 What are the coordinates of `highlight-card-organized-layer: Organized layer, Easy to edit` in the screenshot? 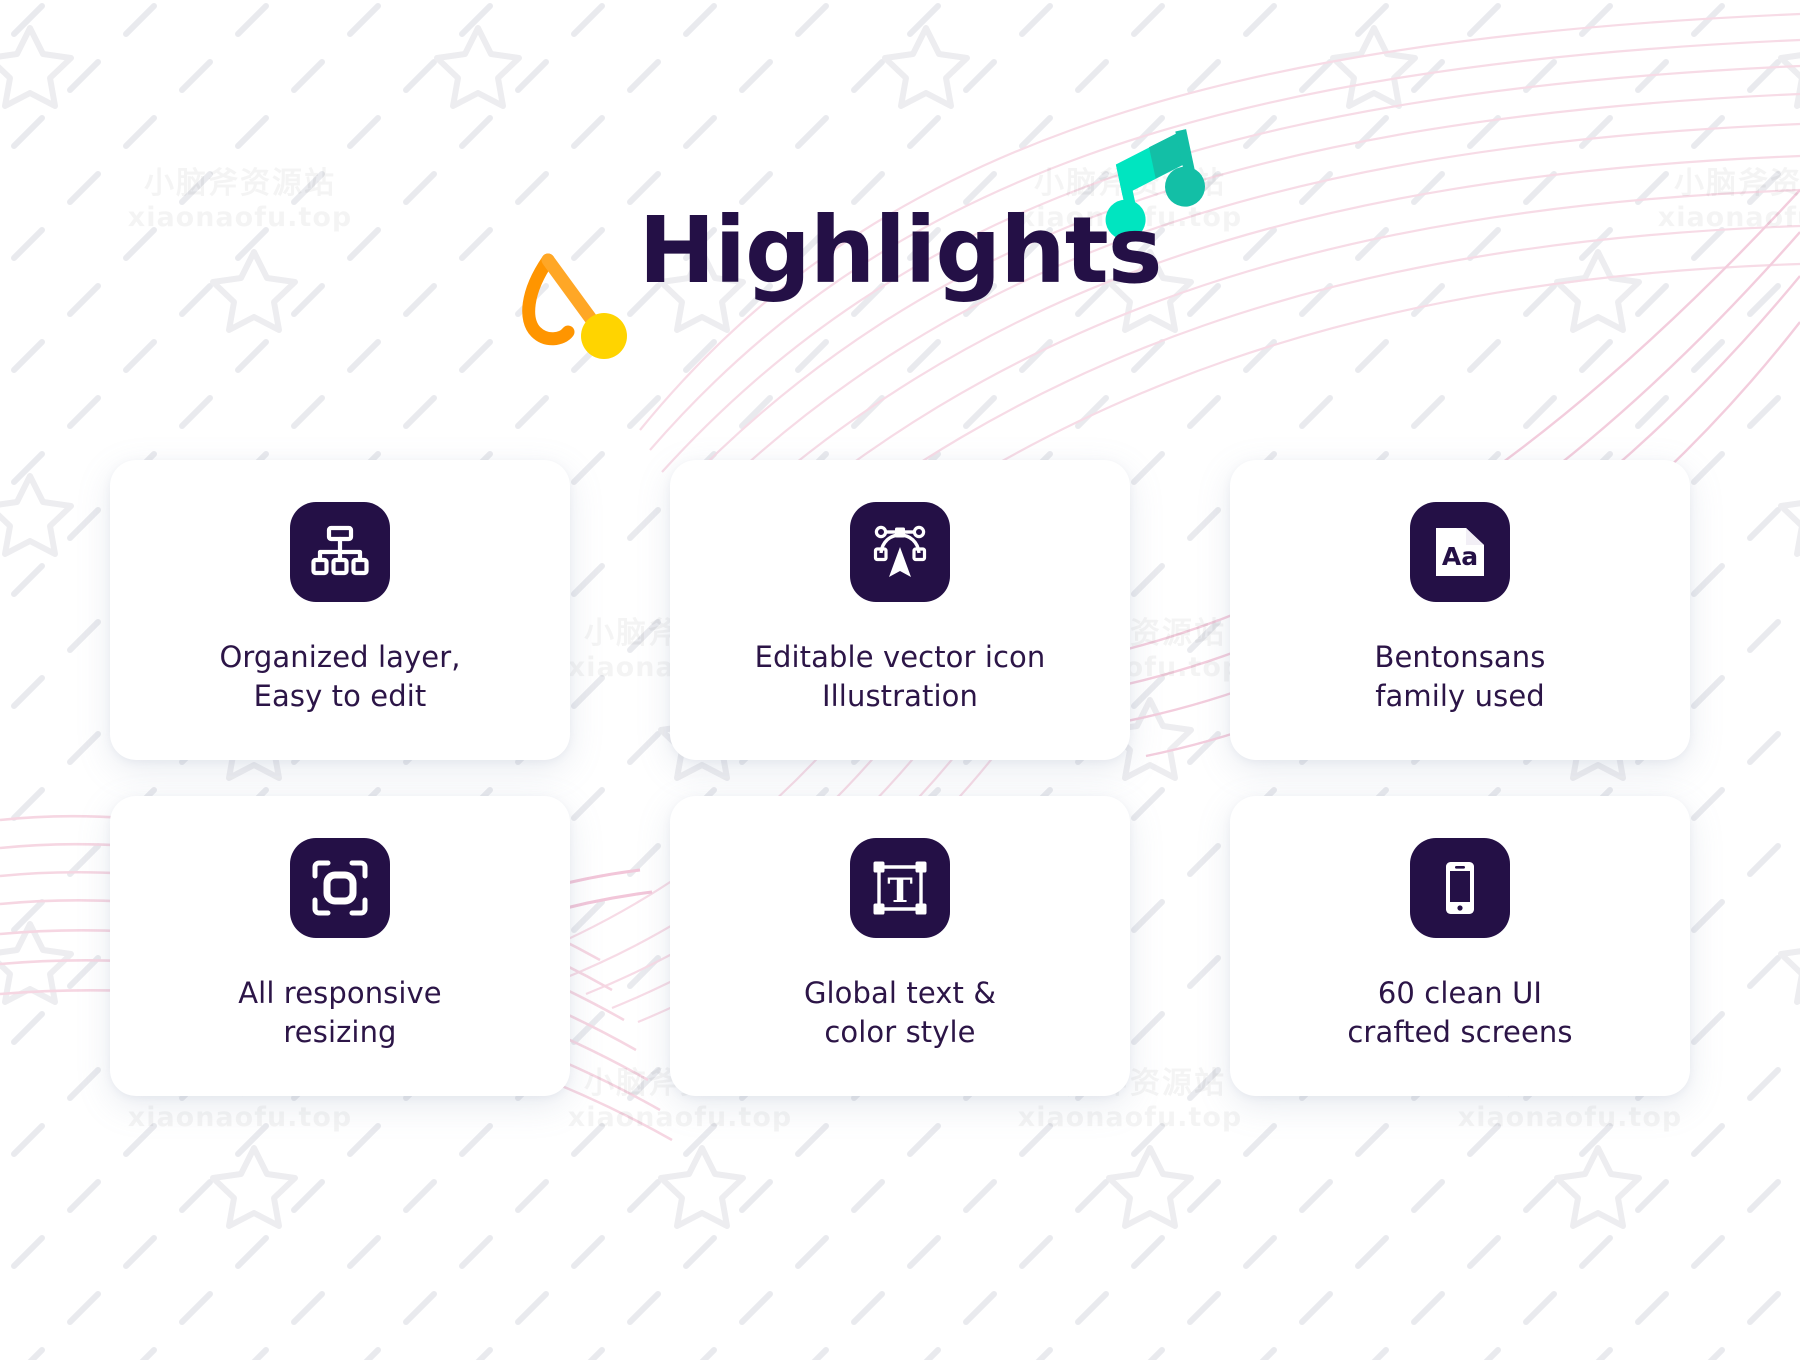 It's located at (340, 610).